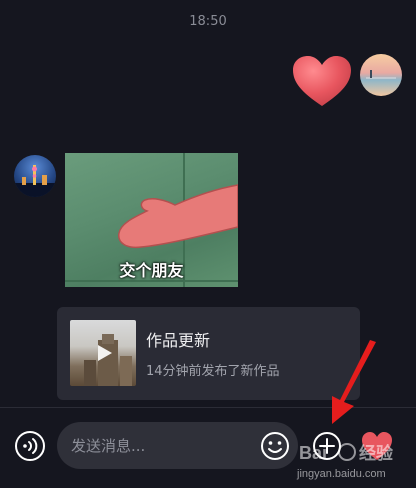 The width and height of the screenshot is (416, 488). I want to click on message-timestamp: 18:50, so click(208, 21).